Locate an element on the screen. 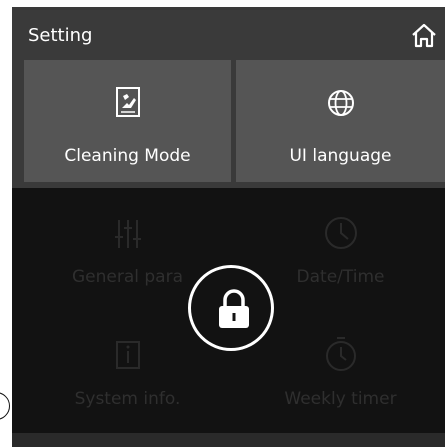 Image resolution: width=445 pixels, height=447 pixels. info-icon is located at coordinates (128, 357).